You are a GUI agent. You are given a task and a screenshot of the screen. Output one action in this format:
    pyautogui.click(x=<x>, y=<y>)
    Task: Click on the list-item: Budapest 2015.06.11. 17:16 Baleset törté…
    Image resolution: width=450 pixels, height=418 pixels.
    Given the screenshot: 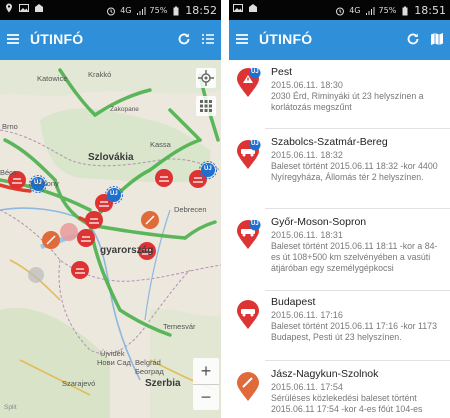 What is the action you would take?
    pyautogui.click(x=339, y=328)
    